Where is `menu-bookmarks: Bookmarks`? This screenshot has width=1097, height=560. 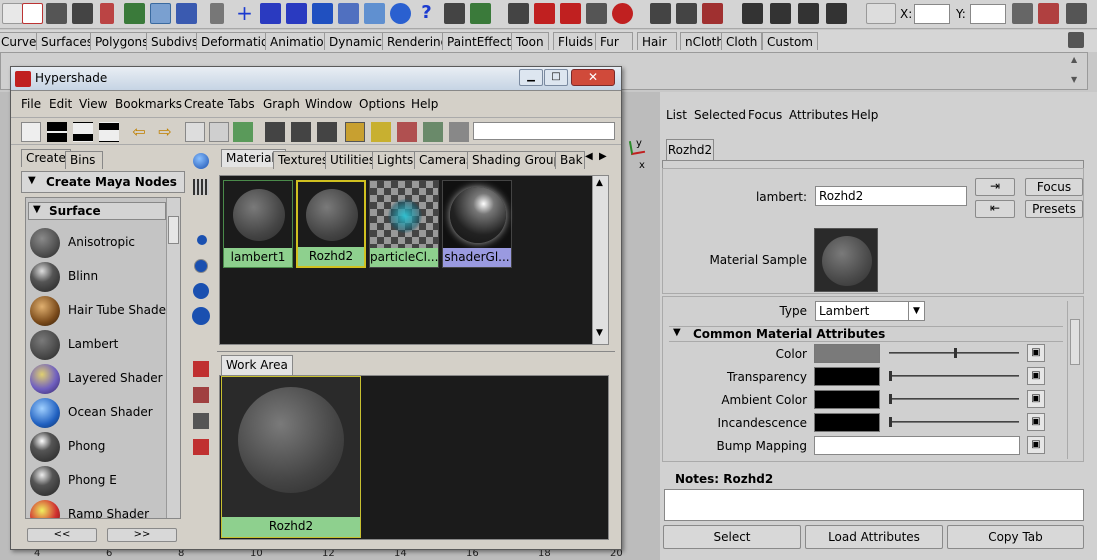
menu-bookmarks: Bookmarks is located at coordinates (148, 104).